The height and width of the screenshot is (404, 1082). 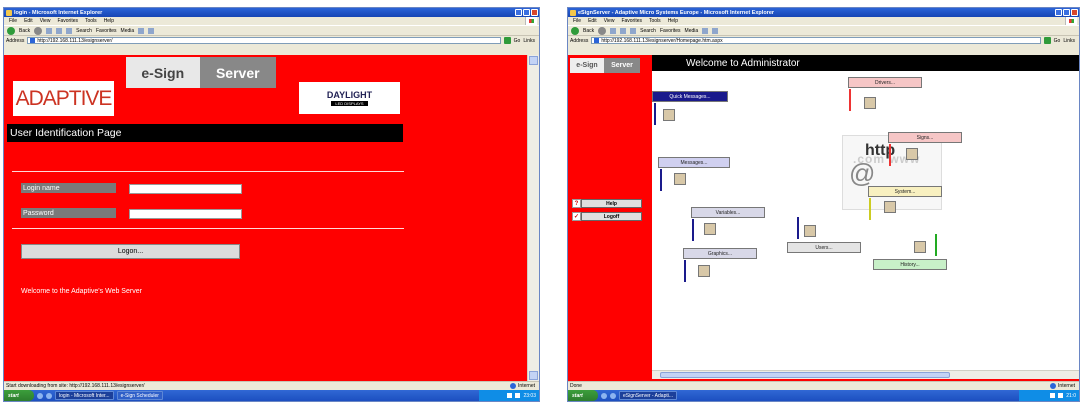 What do you see at coordinates (579, 40) in the screenshot?
I see `address-label: Address` at bounding box center [579, 40].